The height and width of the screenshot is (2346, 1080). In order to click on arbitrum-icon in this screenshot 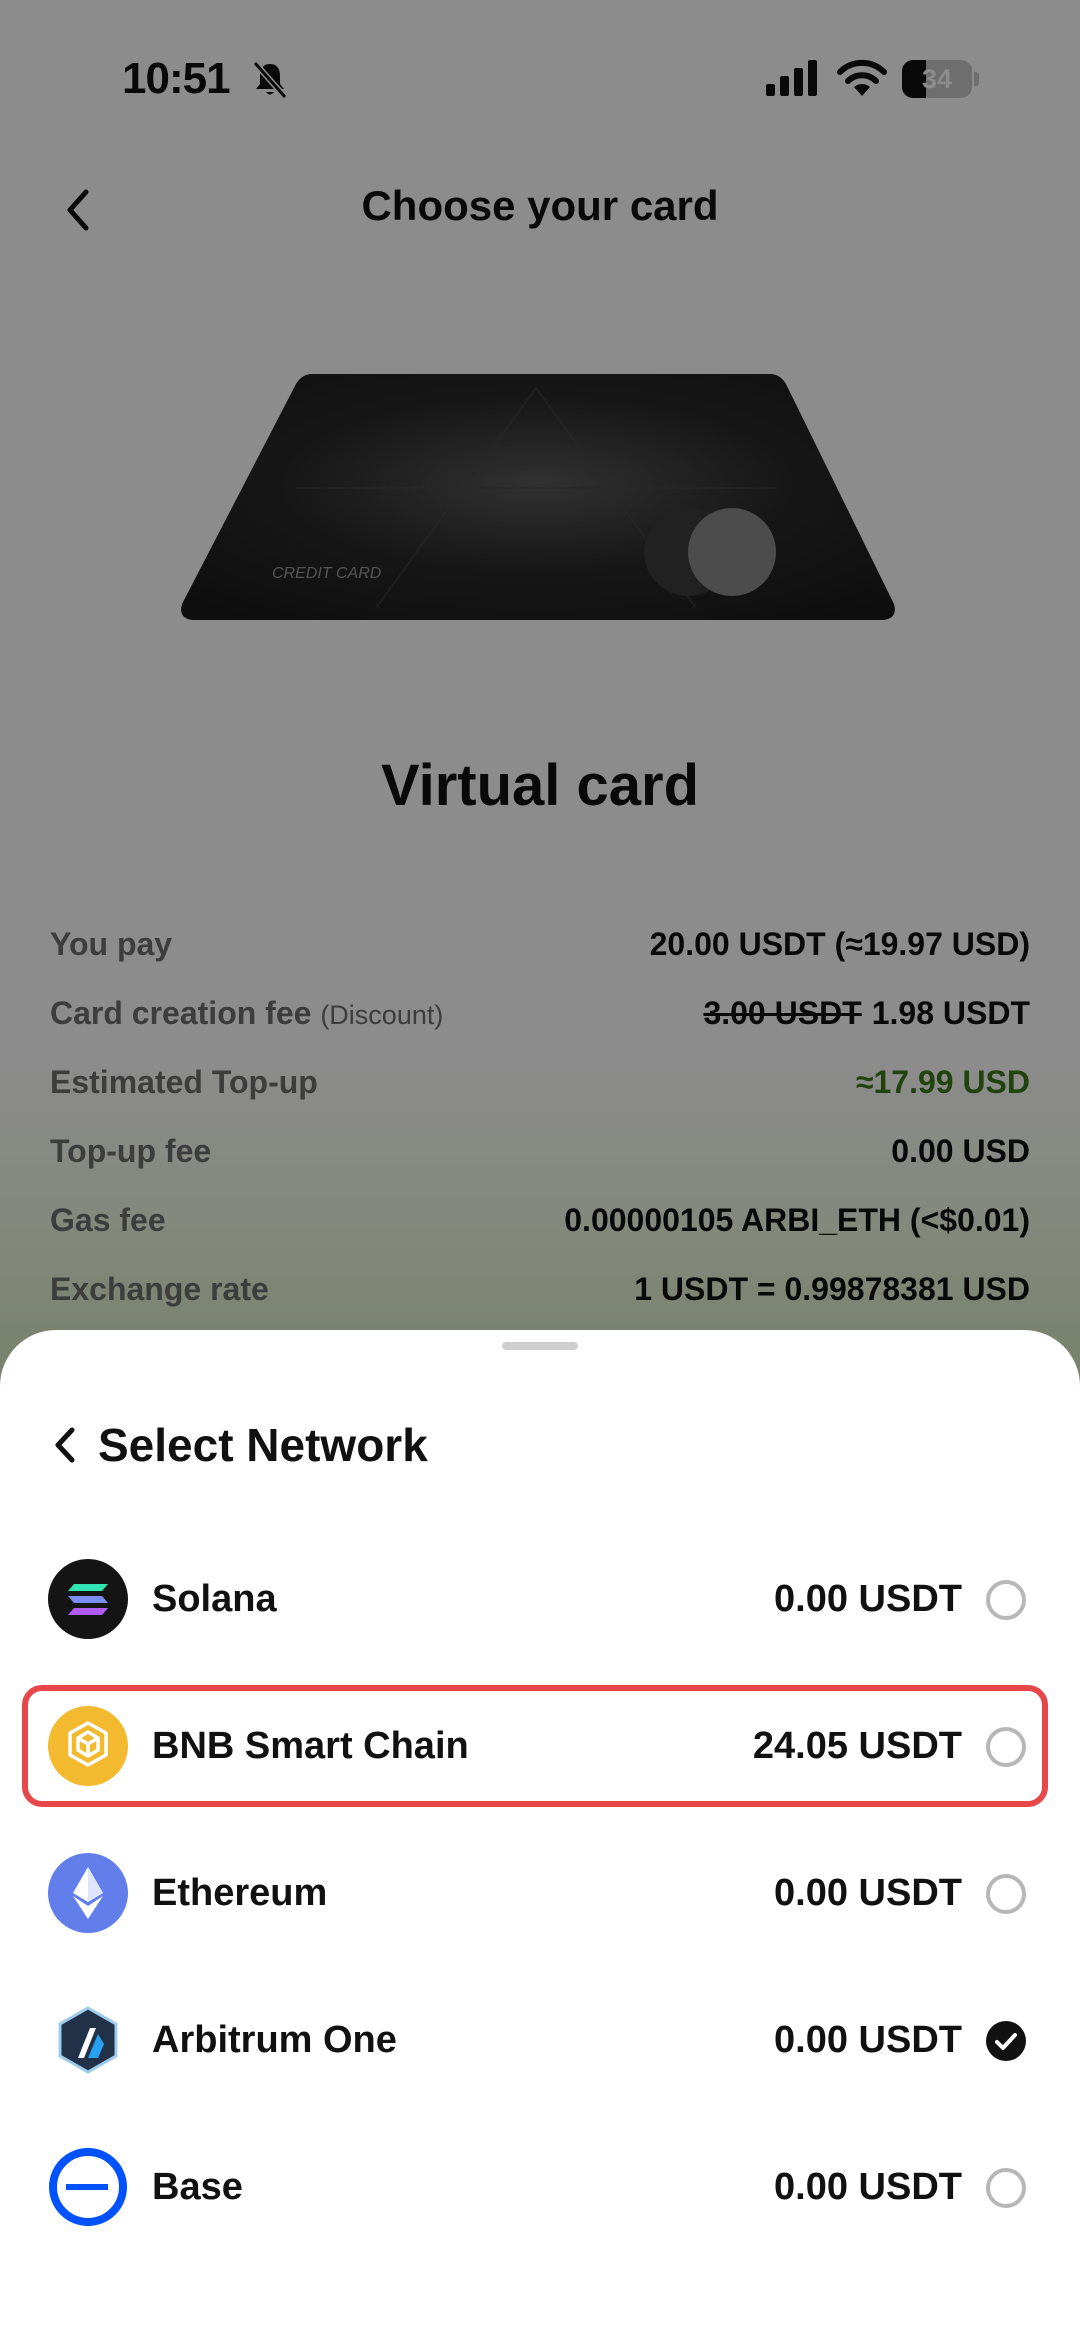, I will do `click(88, 2040)`.